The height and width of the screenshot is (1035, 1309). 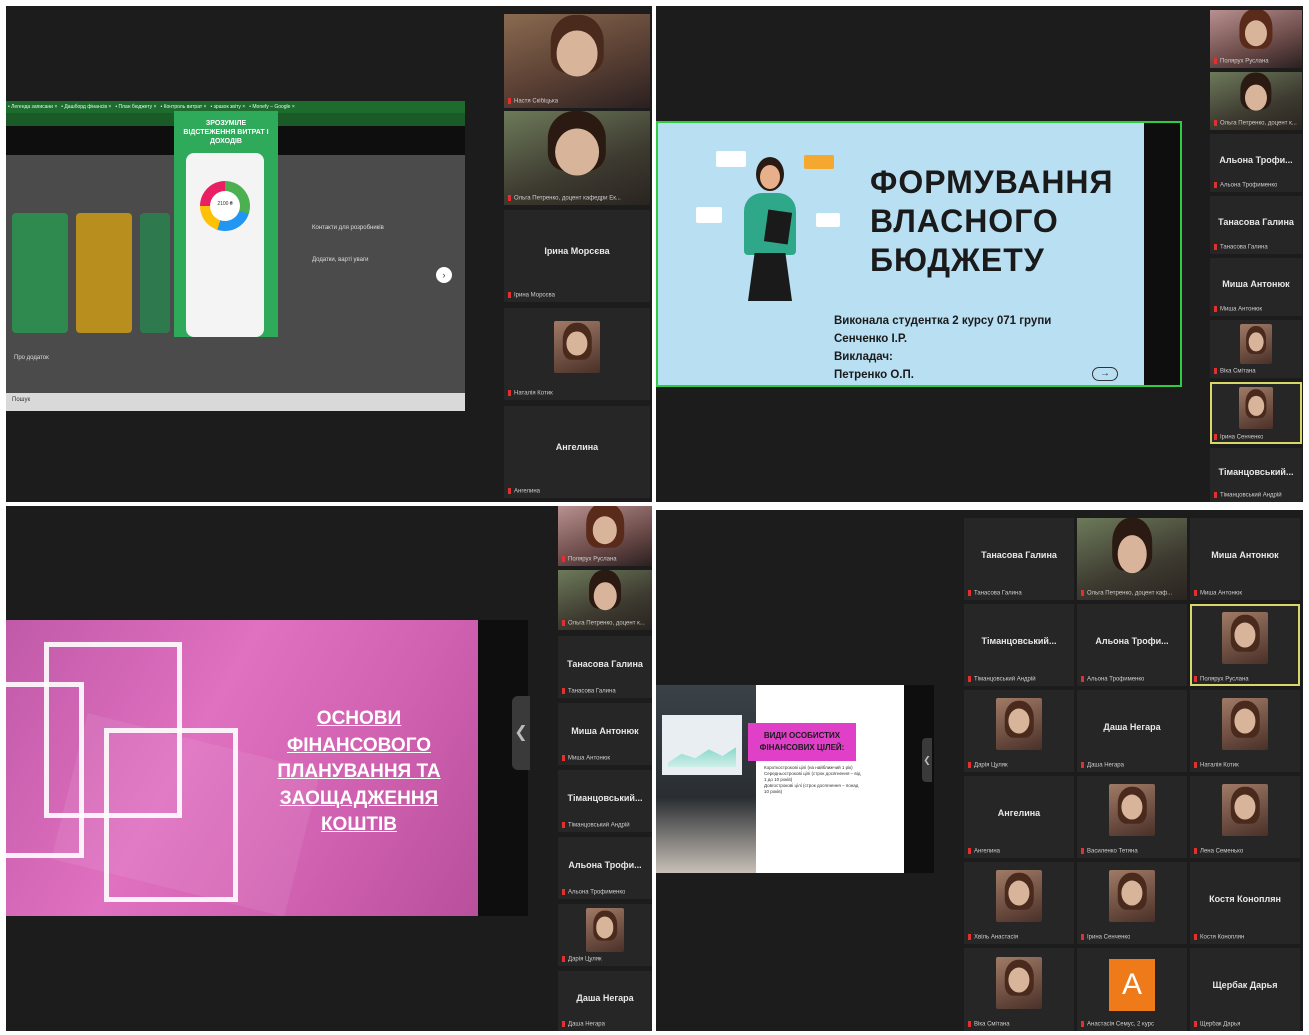 I want to click on slide-next-button: →, so click(x=1105, y=374).